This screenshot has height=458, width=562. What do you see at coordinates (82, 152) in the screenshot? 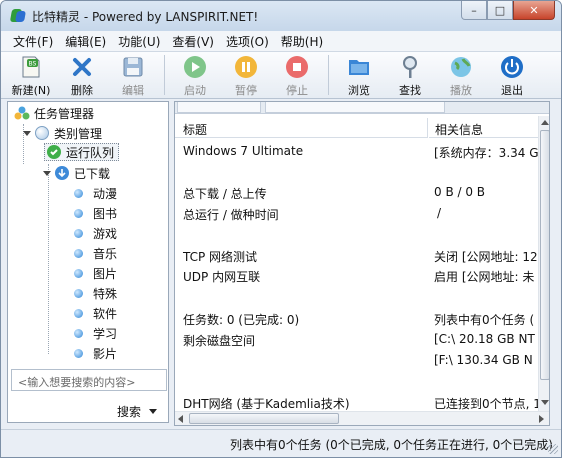
I see `tree-item-running-queue: 运行队列` at bounding box center [82, 152].